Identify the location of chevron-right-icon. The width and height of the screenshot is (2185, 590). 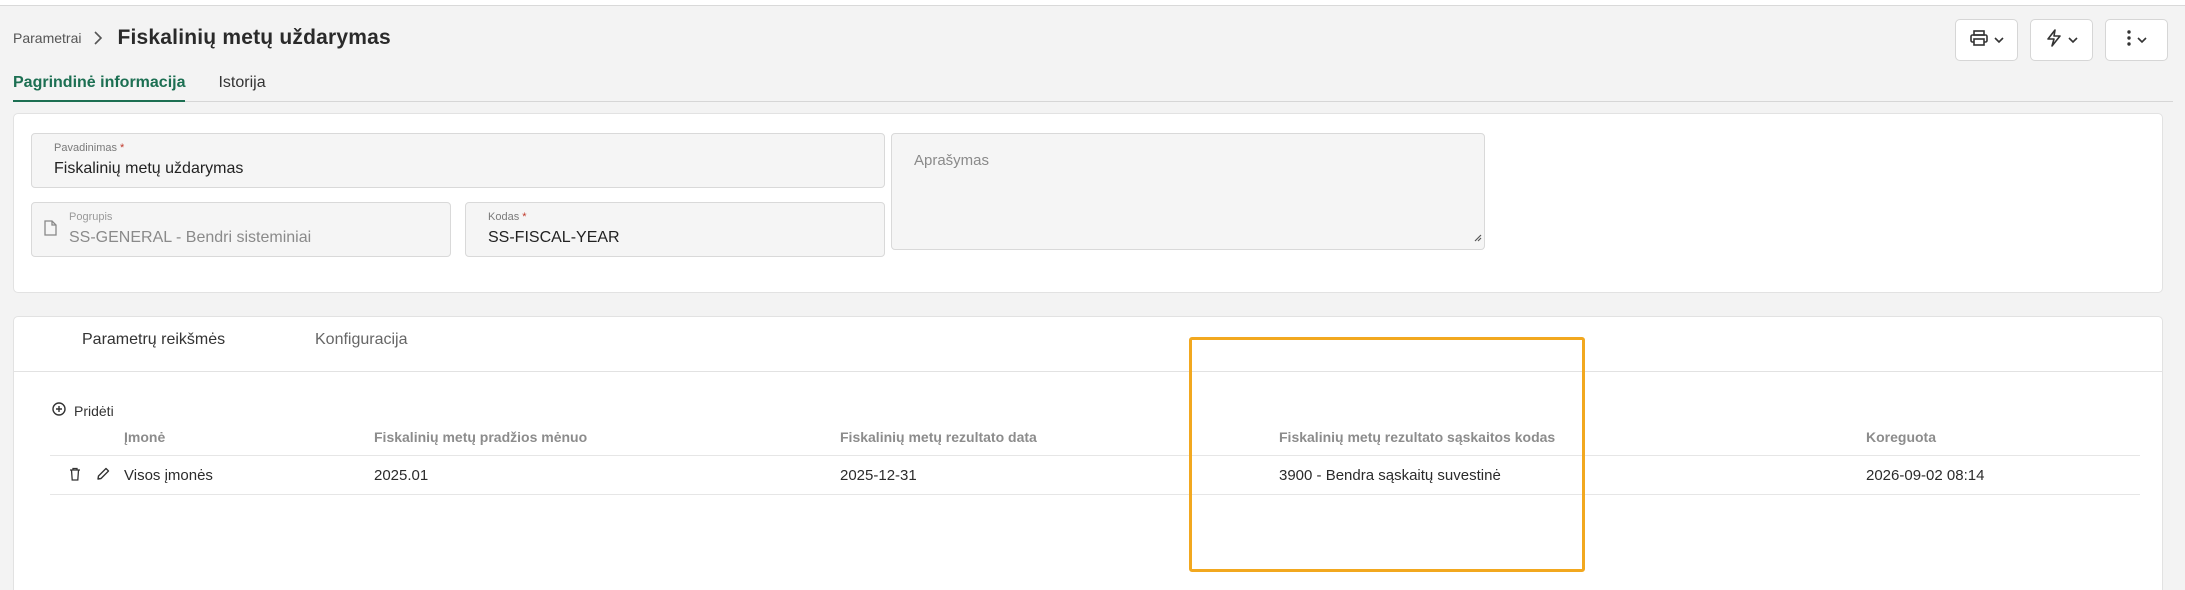
(98, 38).